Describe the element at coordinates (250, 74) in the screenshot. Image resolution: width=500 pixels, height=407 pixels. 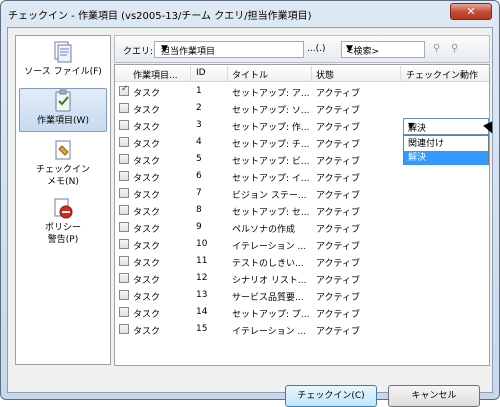
I see `column-header-title: タイトル` at that location.